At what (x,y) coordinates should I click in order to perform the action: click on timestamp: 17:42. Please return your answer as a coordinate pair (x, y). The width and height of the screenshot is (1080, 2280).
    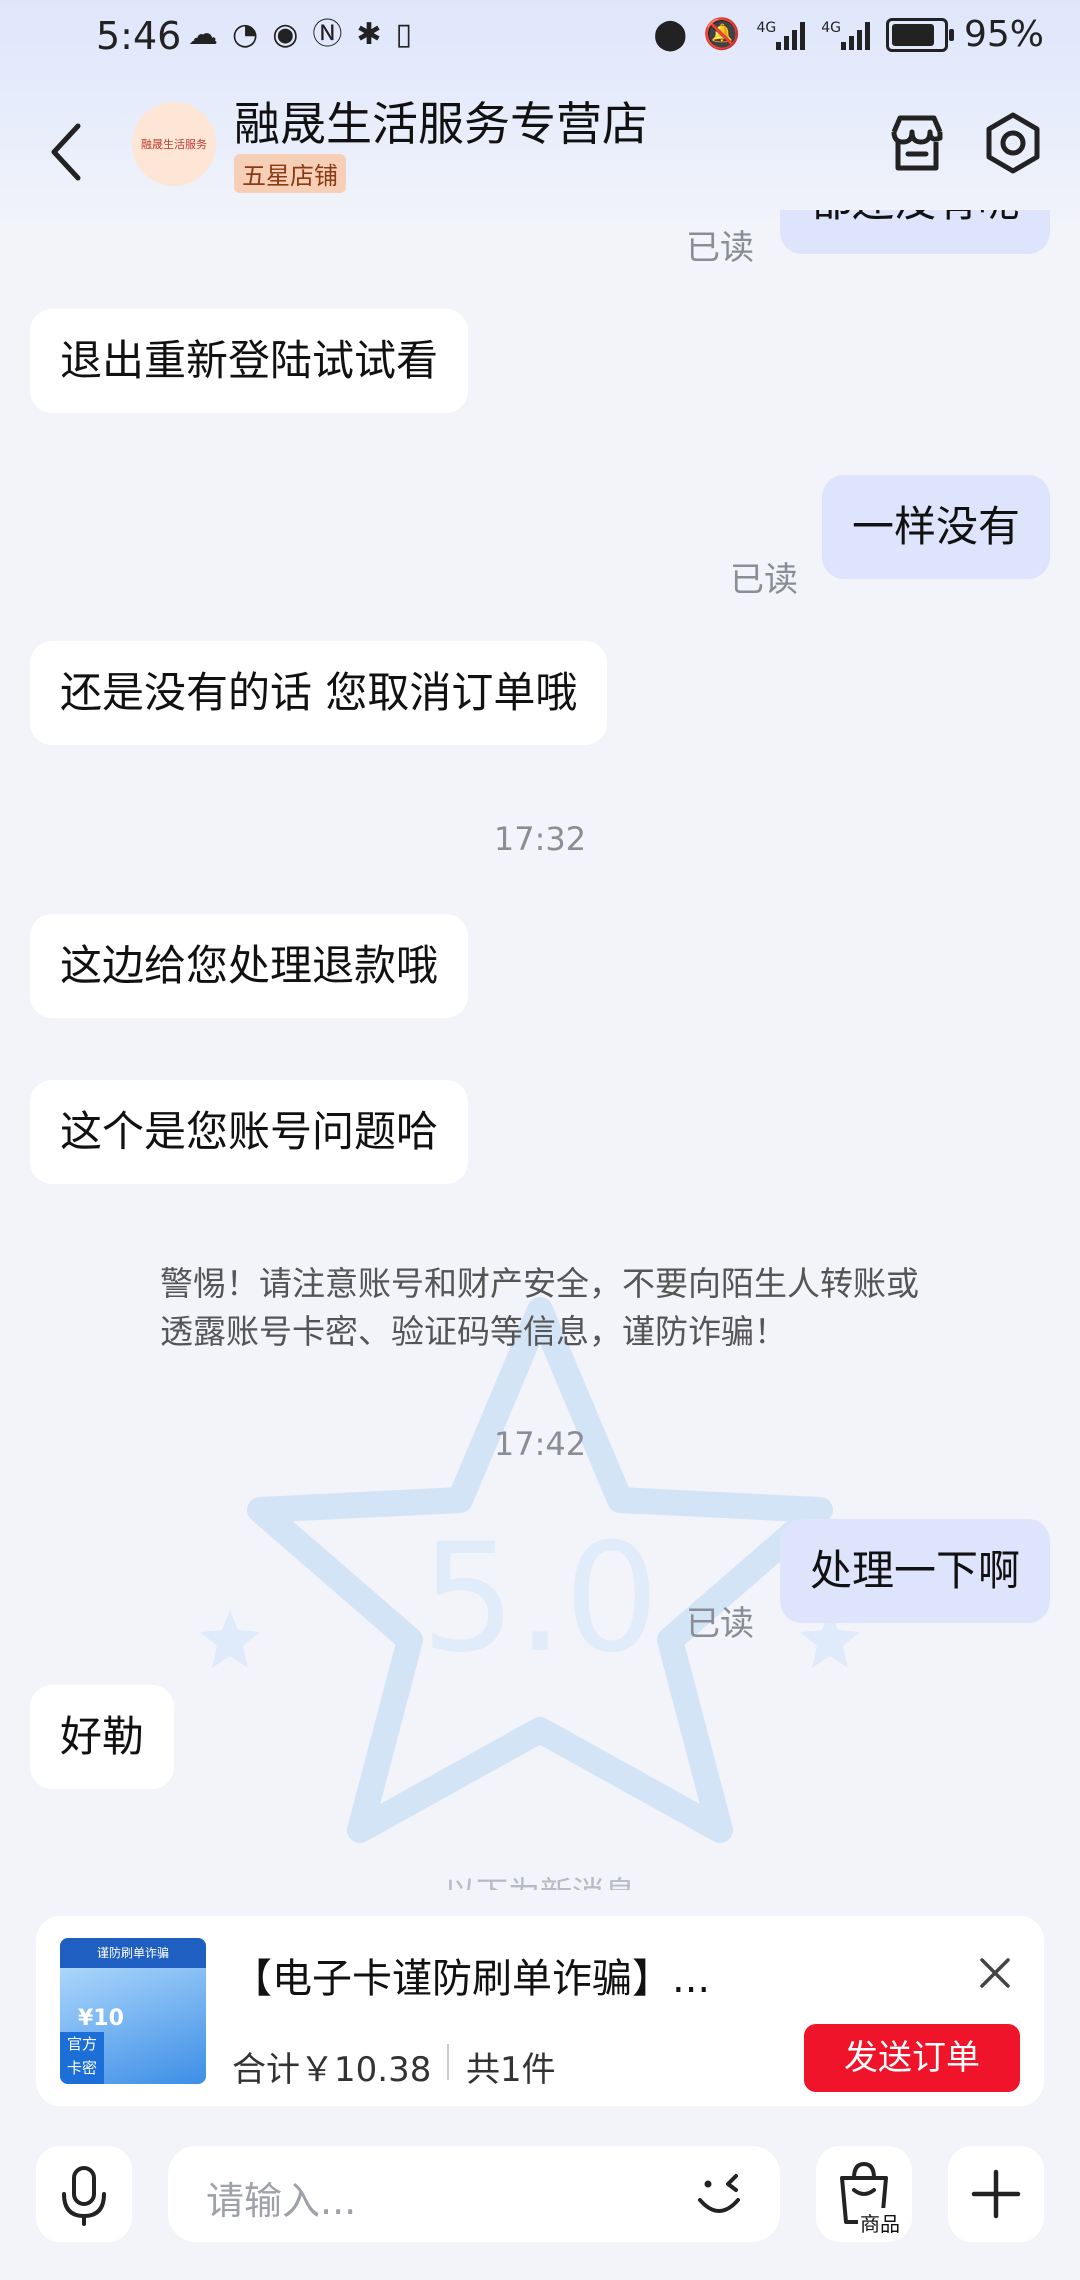
    Looking at the image, I should click on (540, 1444).